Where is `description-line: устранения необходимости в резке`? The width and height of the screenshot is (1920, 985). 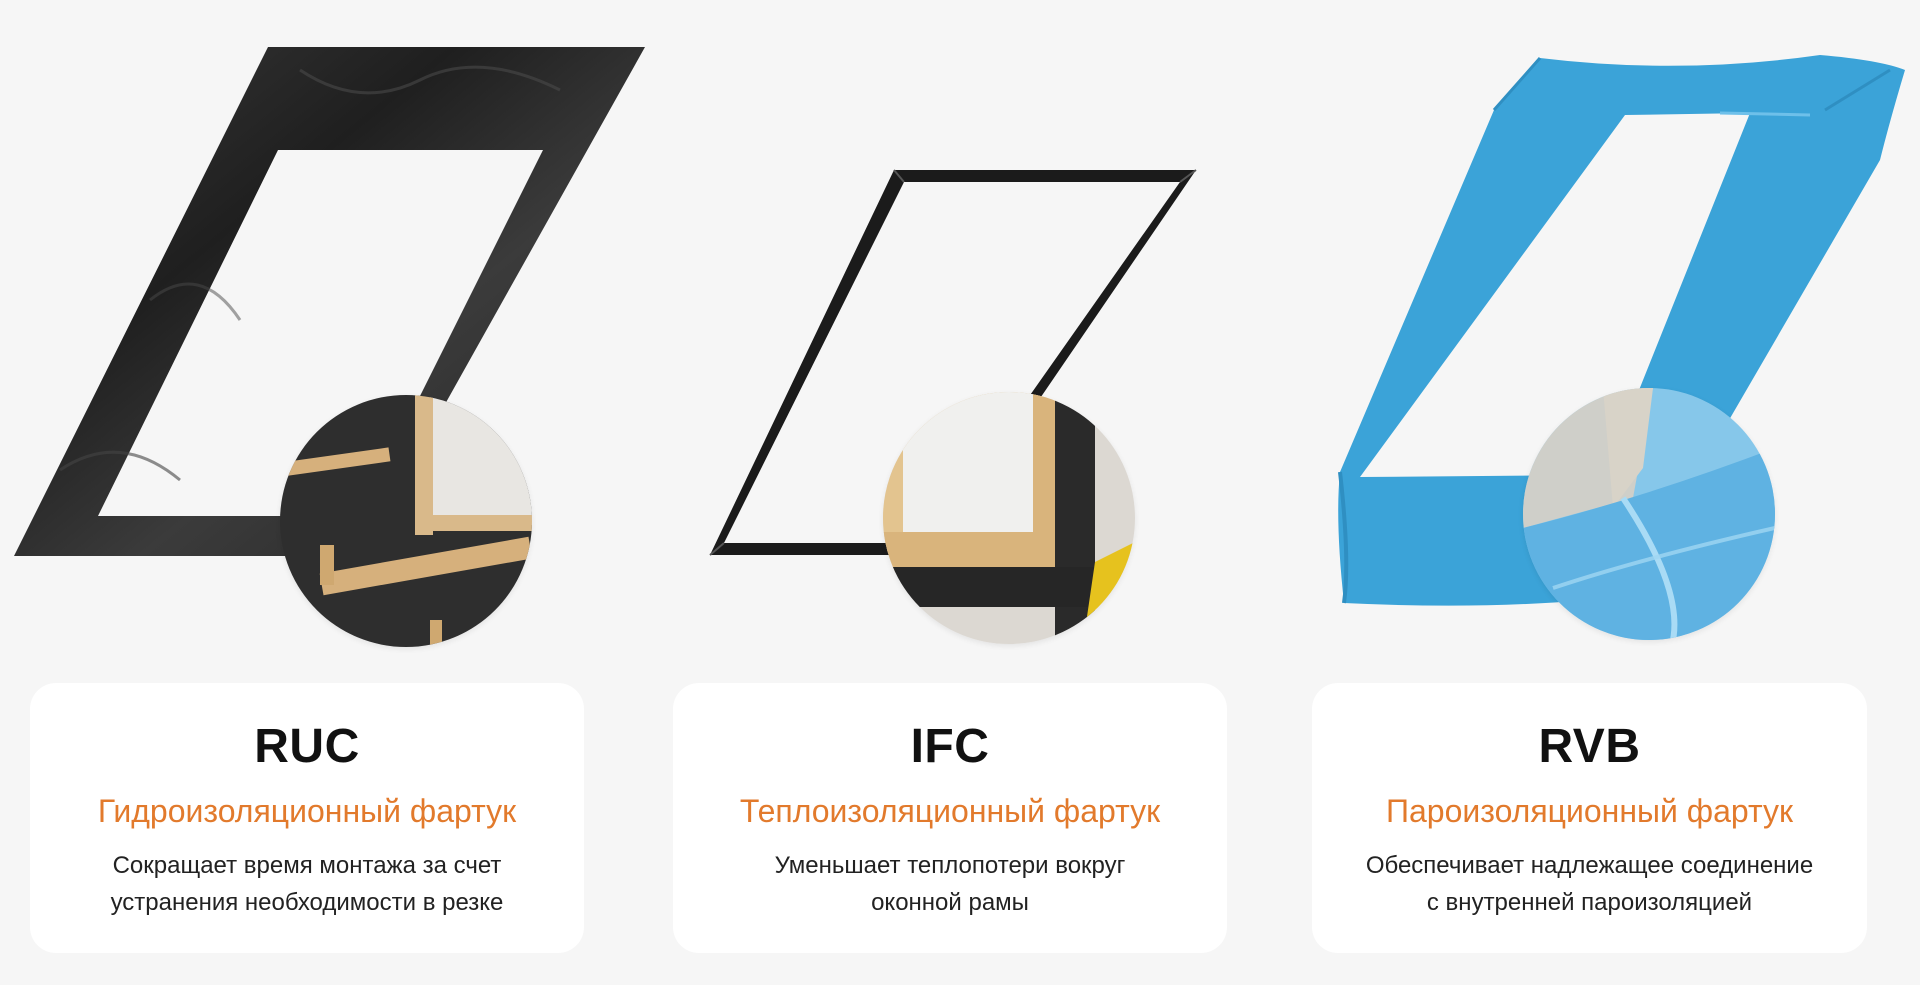 description-line: устранения необходимости в резке is located at coordinates (307, 902).